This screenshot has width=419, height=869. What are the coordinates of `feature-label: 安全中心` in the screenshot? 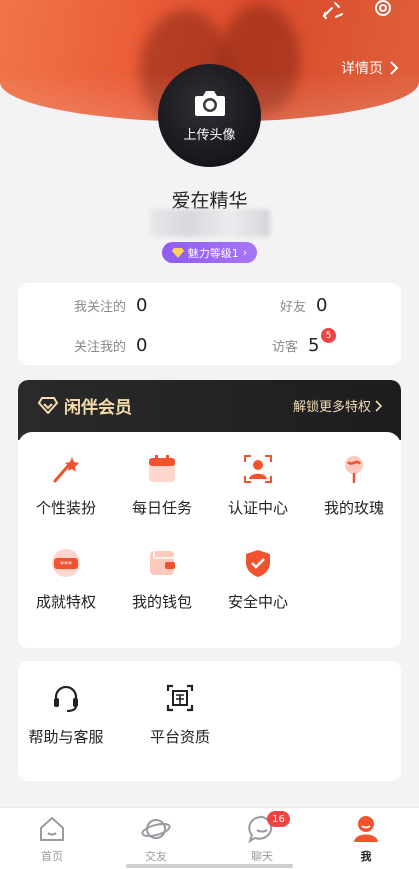 It's located at (257, 602).